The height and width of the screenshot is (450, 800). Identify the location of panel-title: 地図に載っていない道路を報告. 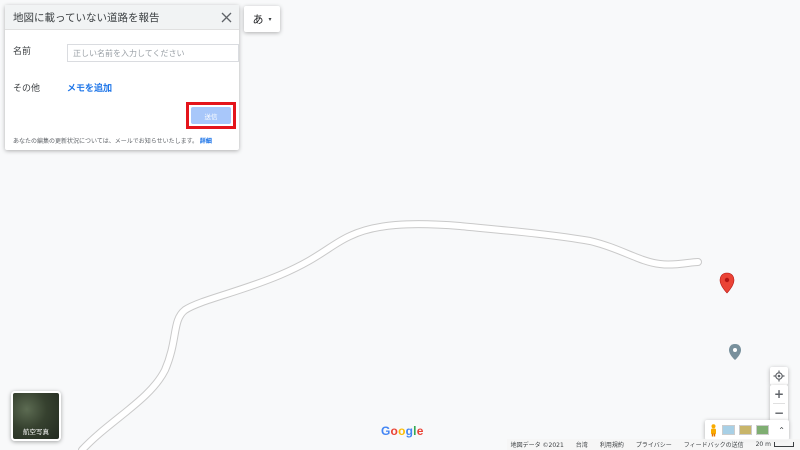
(86, 17).